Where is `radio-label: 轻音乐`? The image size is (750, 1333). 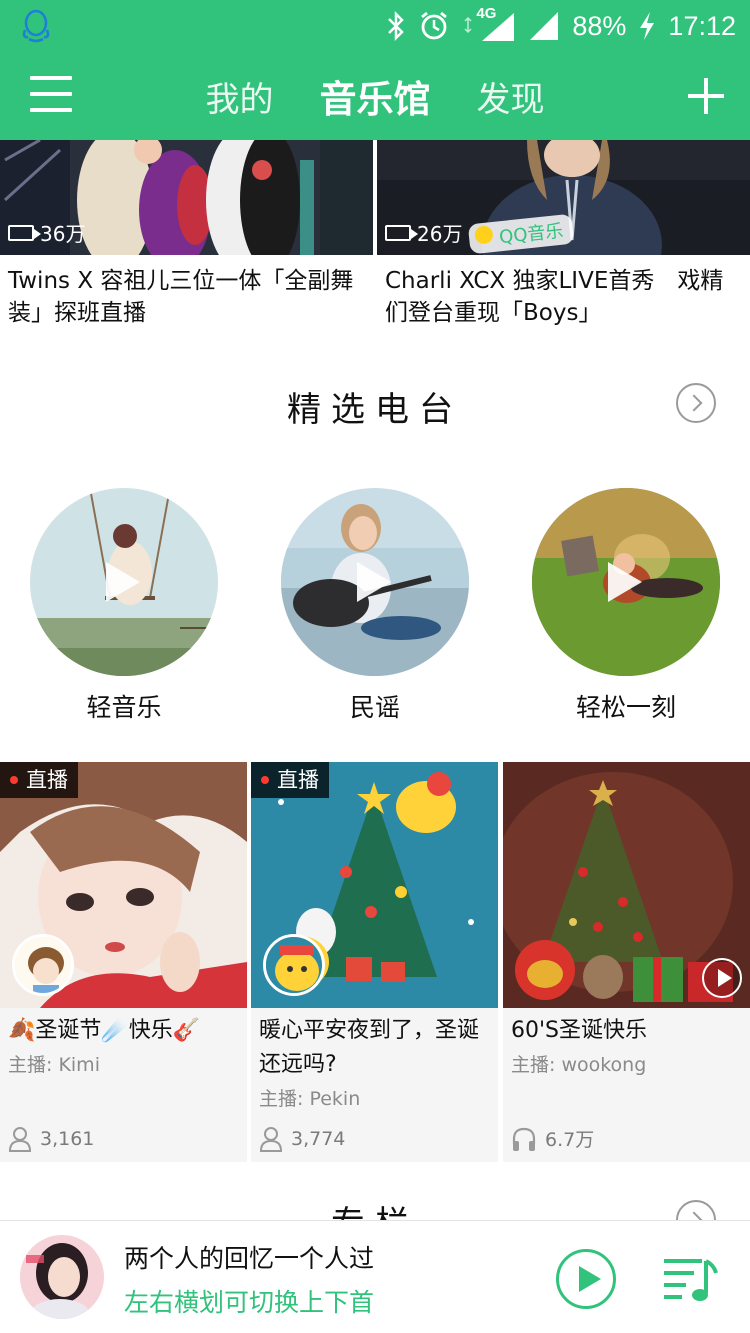 radio-label: 轻音乐 is located at coordinates (124, 707).